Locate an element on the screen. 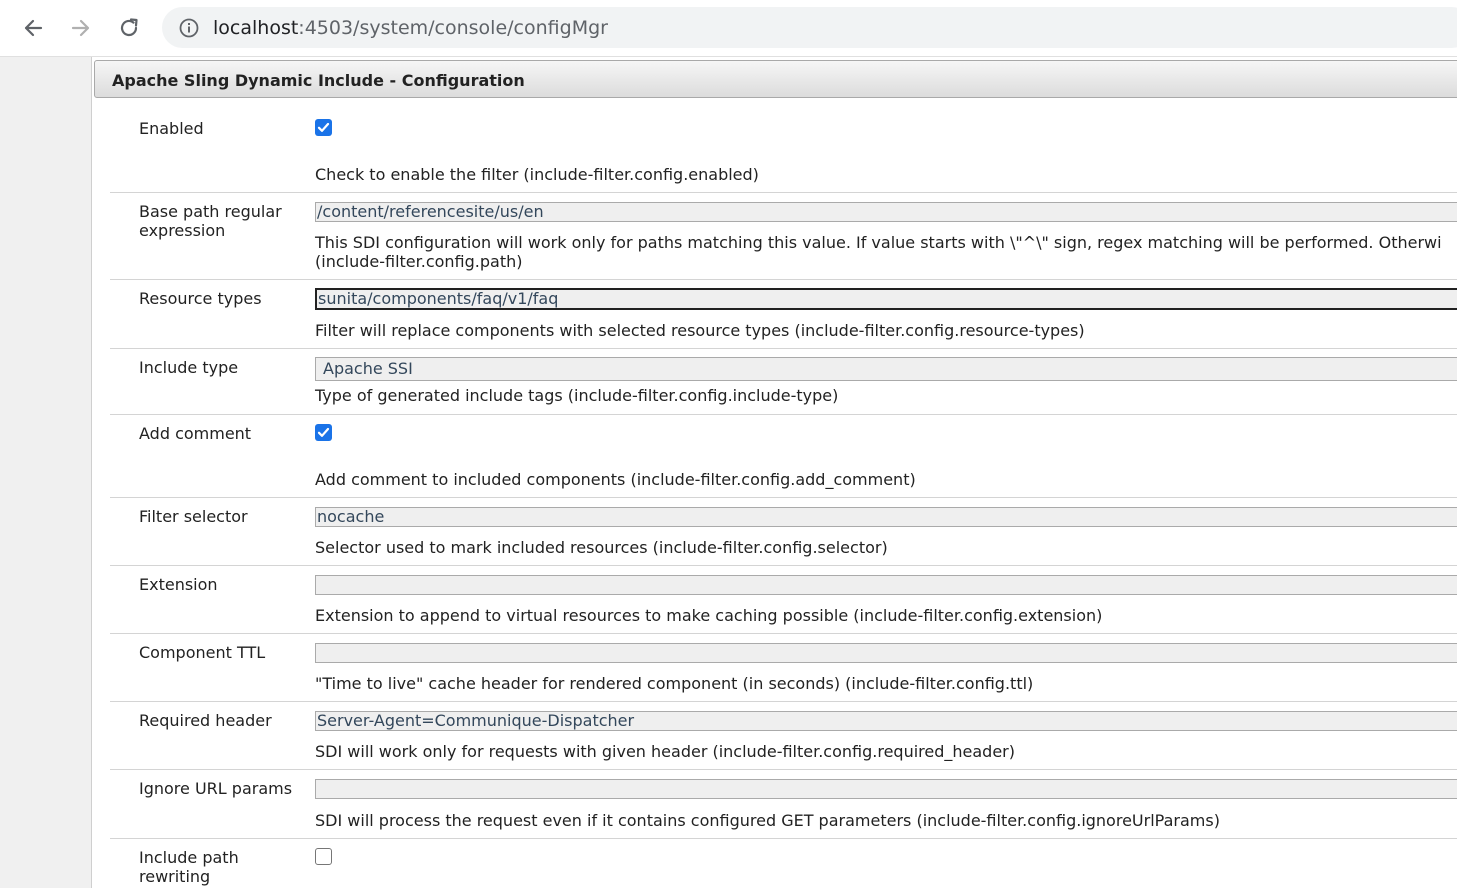 The width and height of the screenshot is (1457, 888). url-text: localhost:4503/system/console/configMgr is located at coordinates (410, 28).